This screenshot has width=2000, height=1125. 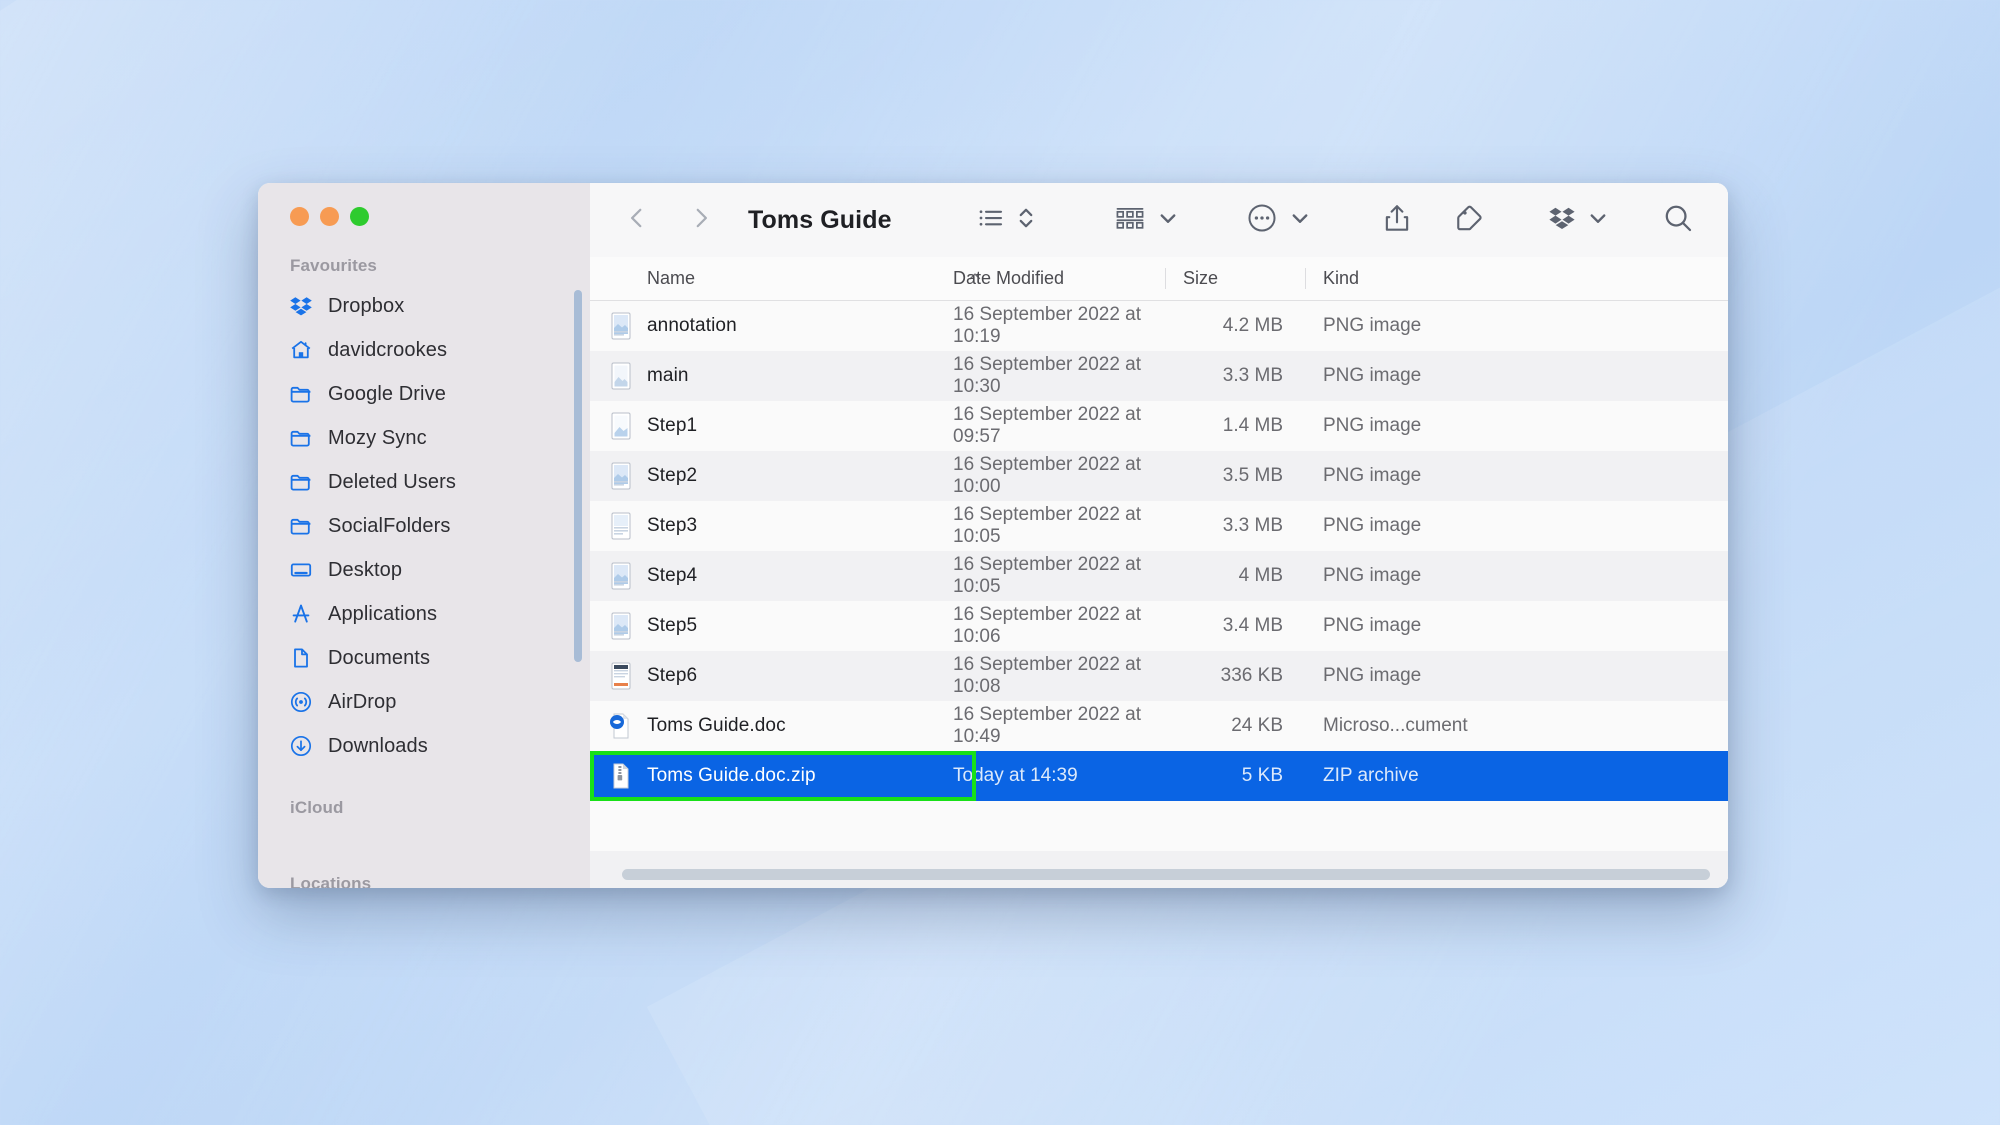 What do you see at coordinates (1300, 220) in the screenshot?
I see `more-actions-chevron` at bounding box center [1300, 220].